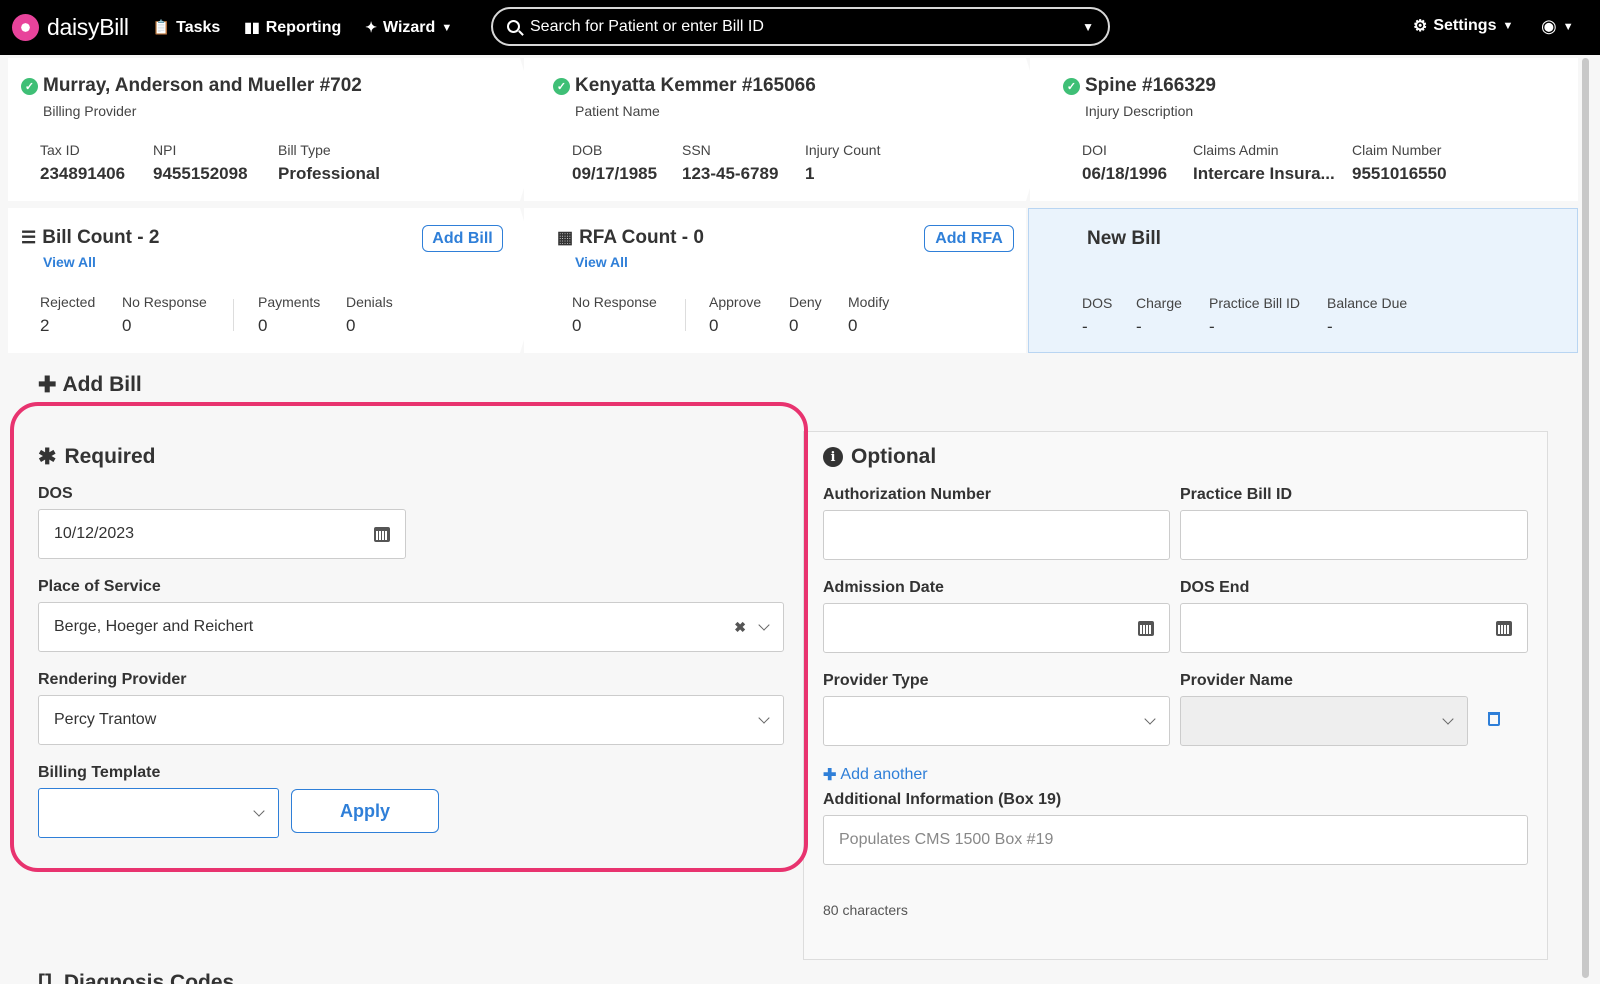 This screenshot has height=984, width=1600. Describe the element at coordinates (843, 150) in the screenshot. I see `injury-count-label: Injury Count` at that location.